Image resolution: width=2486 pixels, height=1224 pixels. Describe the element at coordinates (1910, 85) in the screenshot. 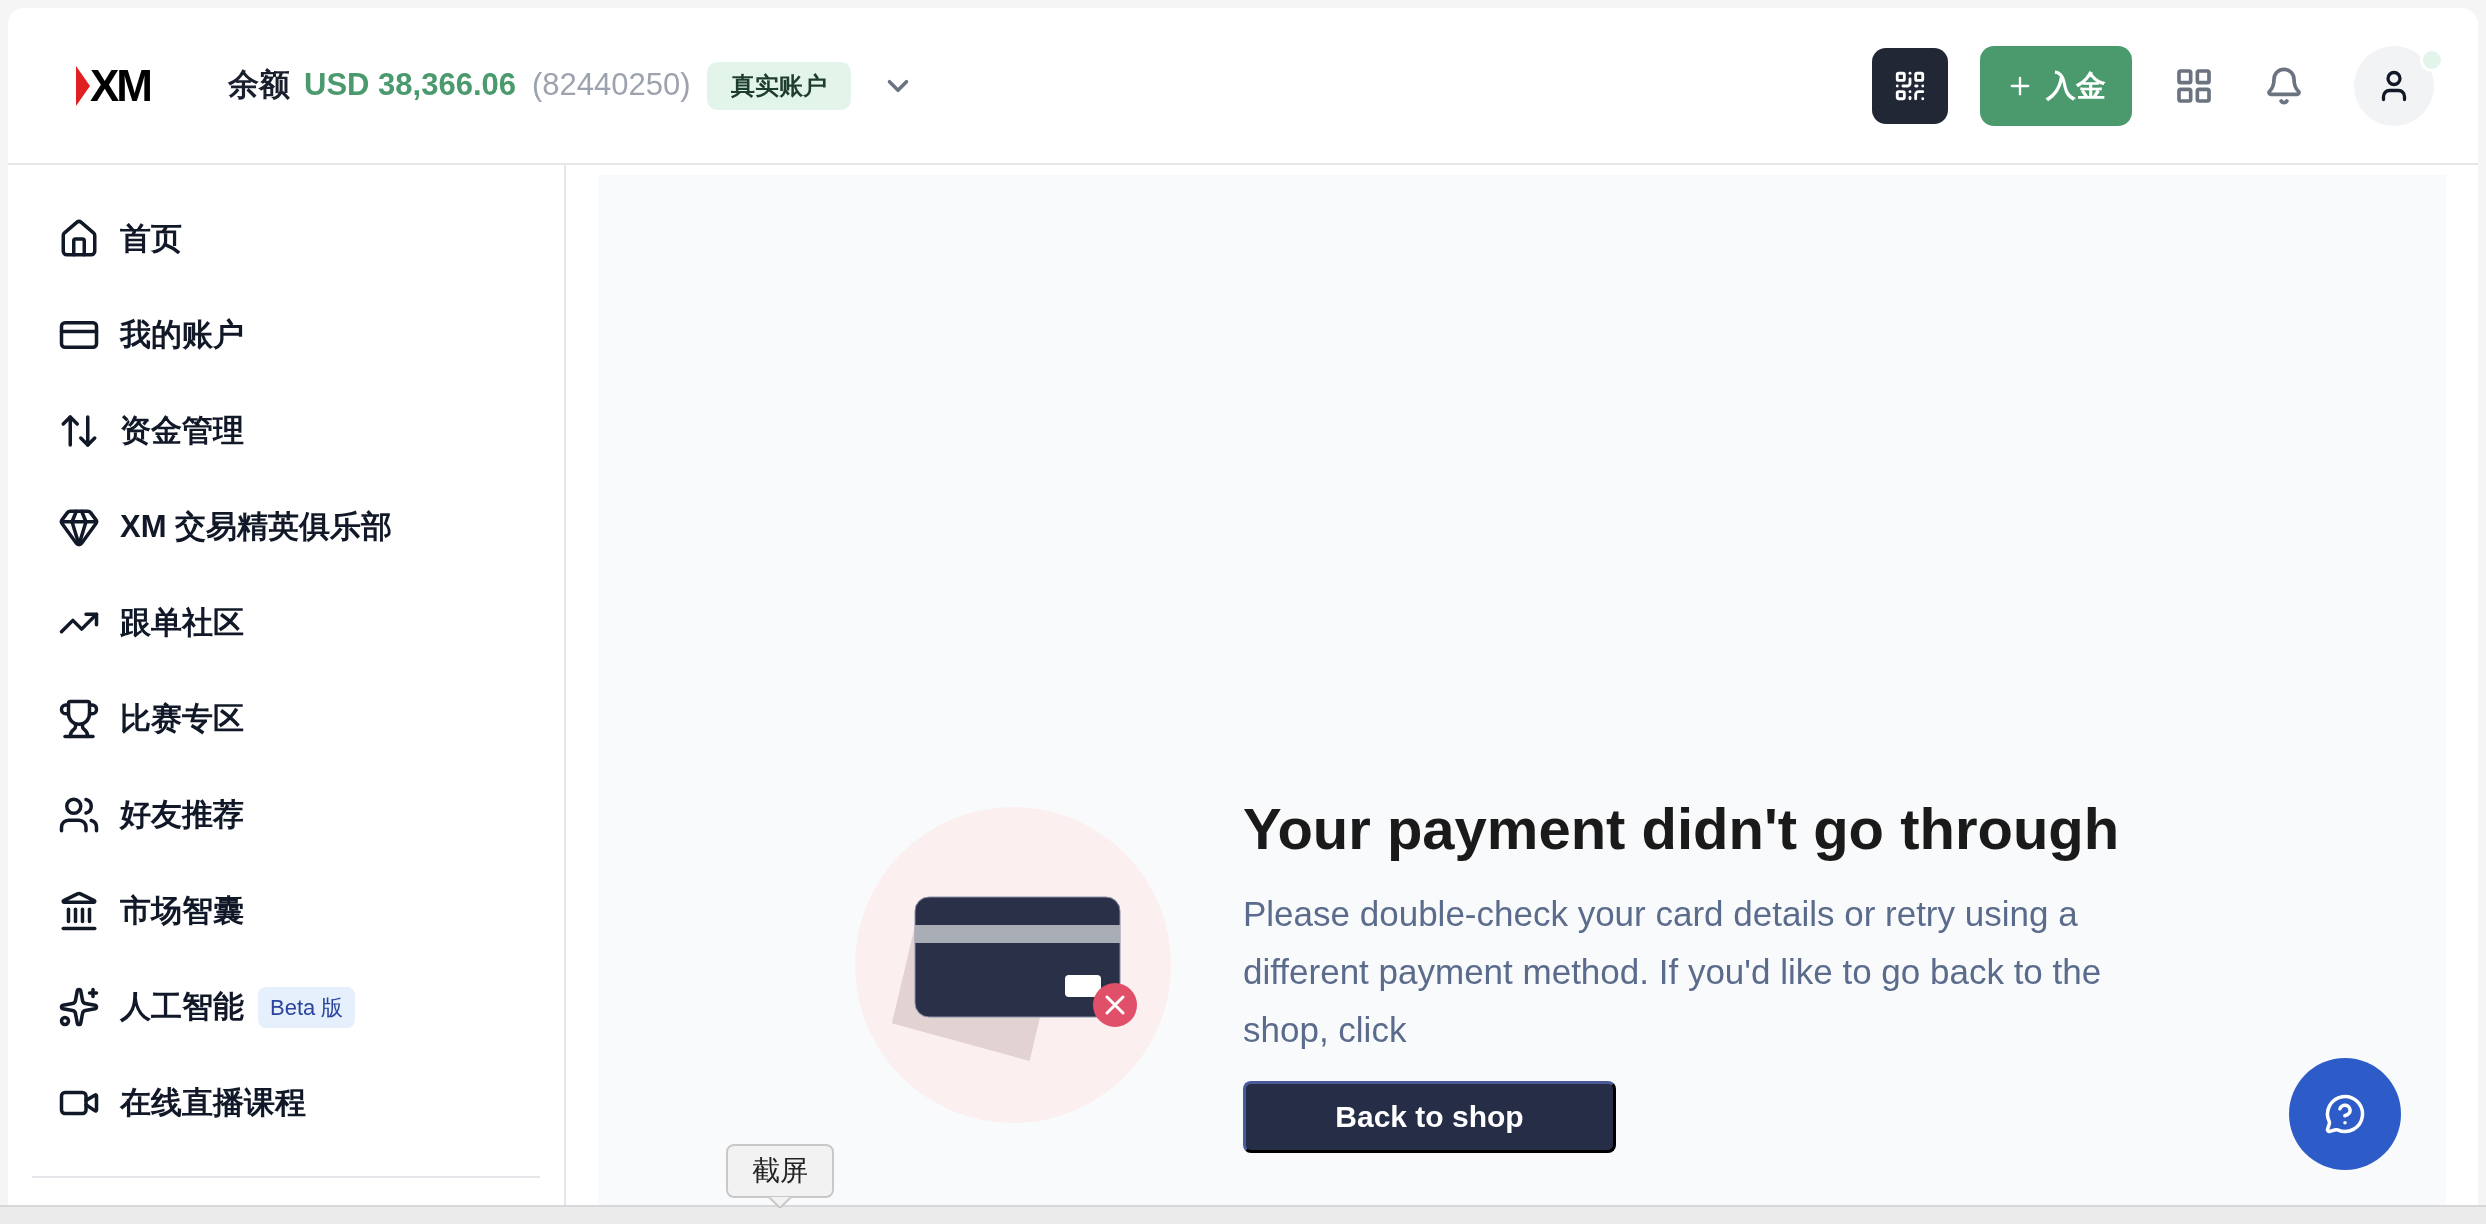

I see `qr-code-button` at that location.